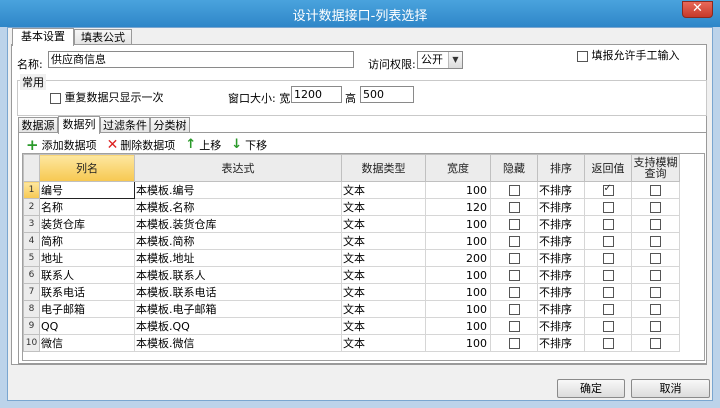 This screenshot has height=408, width=720. I want to click on table-row: 2 名称 本模板.名称 文本 120 不排序, so click(351, 207).